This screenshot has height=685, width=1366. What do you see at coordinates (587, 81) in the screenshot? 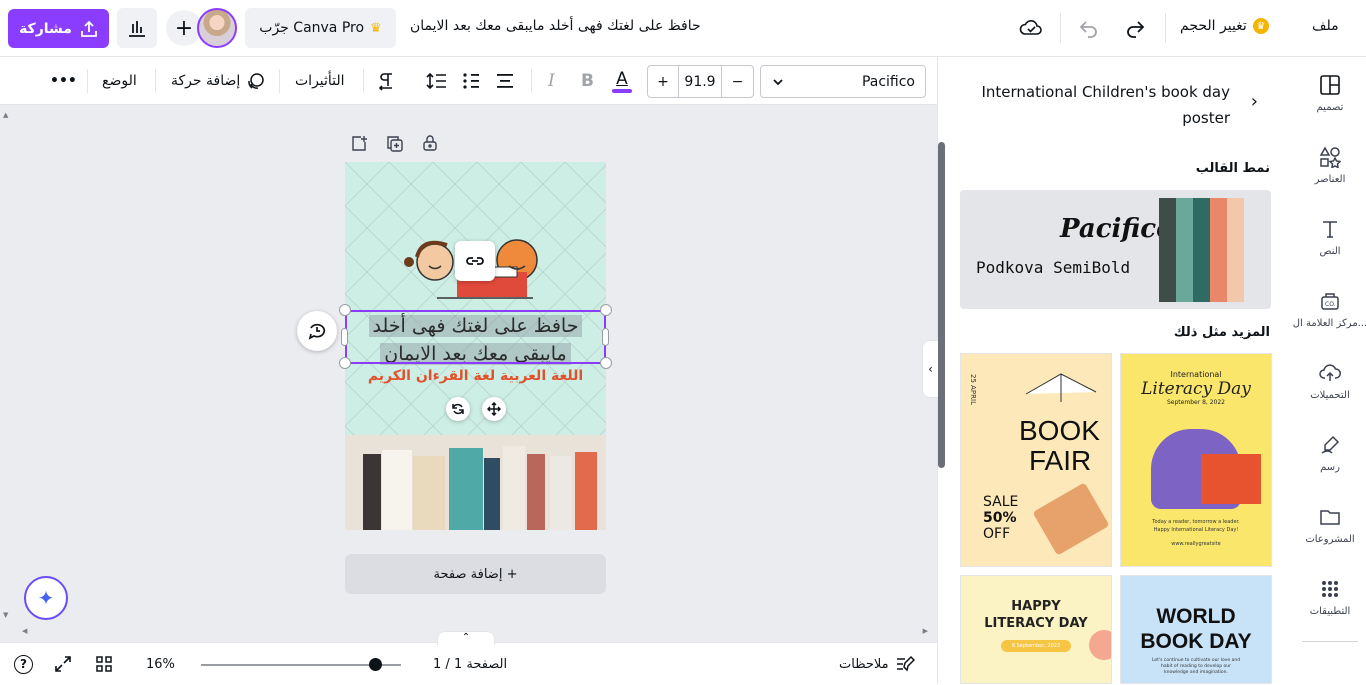
I see `bold-button: B` at bounding box center [587, 81].